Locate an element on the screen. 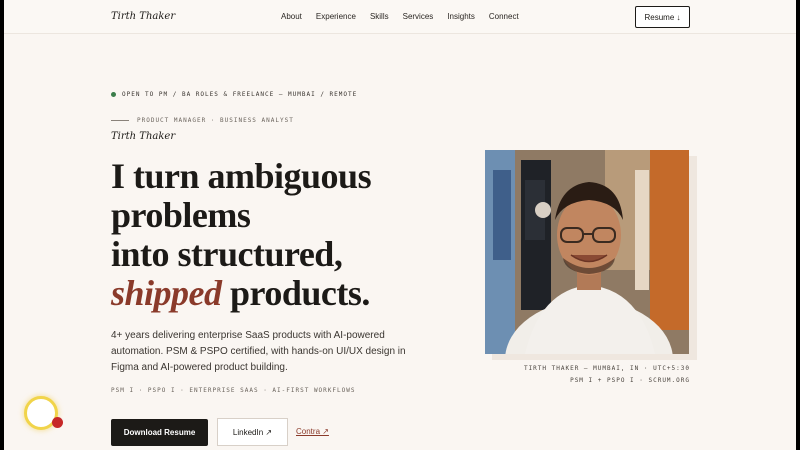 This screenshot has width=800, height=450. headline-line-4: products. is located at coordinates (295, 293).